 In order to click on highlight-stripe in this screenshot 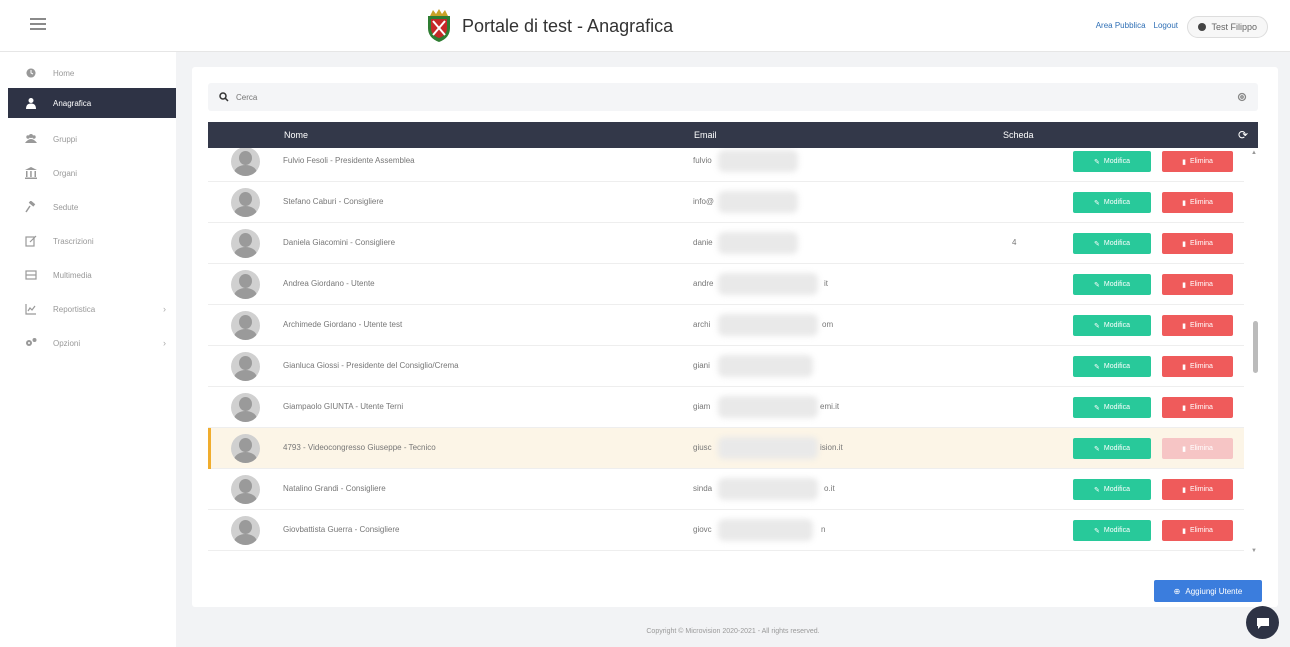, I will do `click(209, 448)`.